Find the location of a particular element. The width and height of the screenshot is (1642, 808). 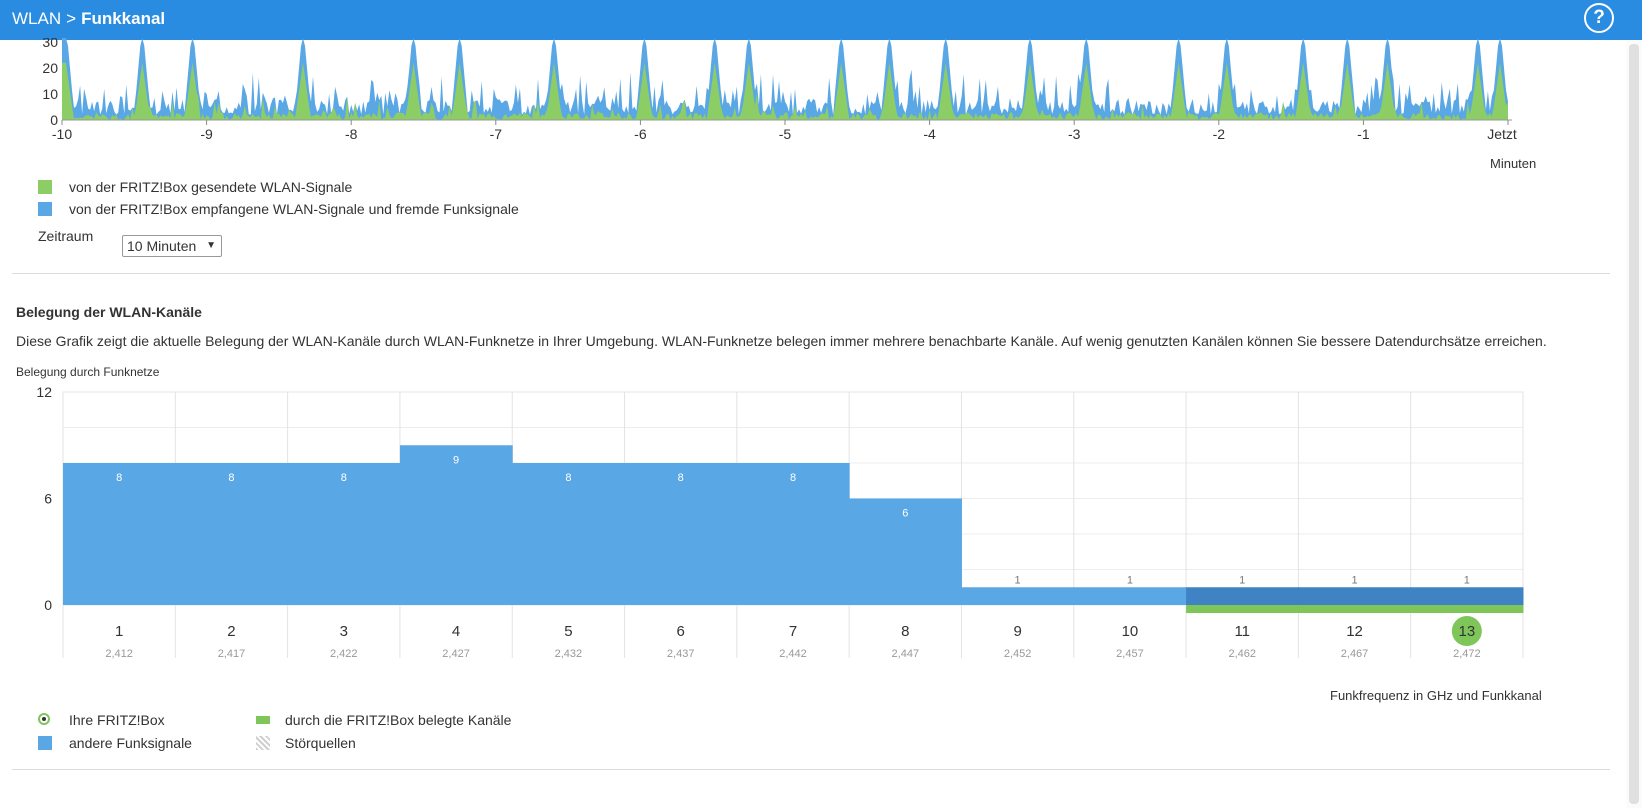

legend-ihre-fritzbox-label: Ihre FRITZ!Box is located at coordinates (117, 720).